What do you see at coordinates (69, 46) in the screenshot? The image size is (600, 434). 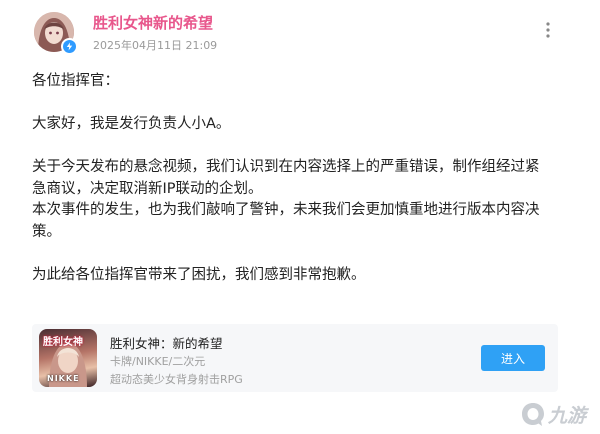 I see `verified-badge-icon` at bounding box center [69, 46].